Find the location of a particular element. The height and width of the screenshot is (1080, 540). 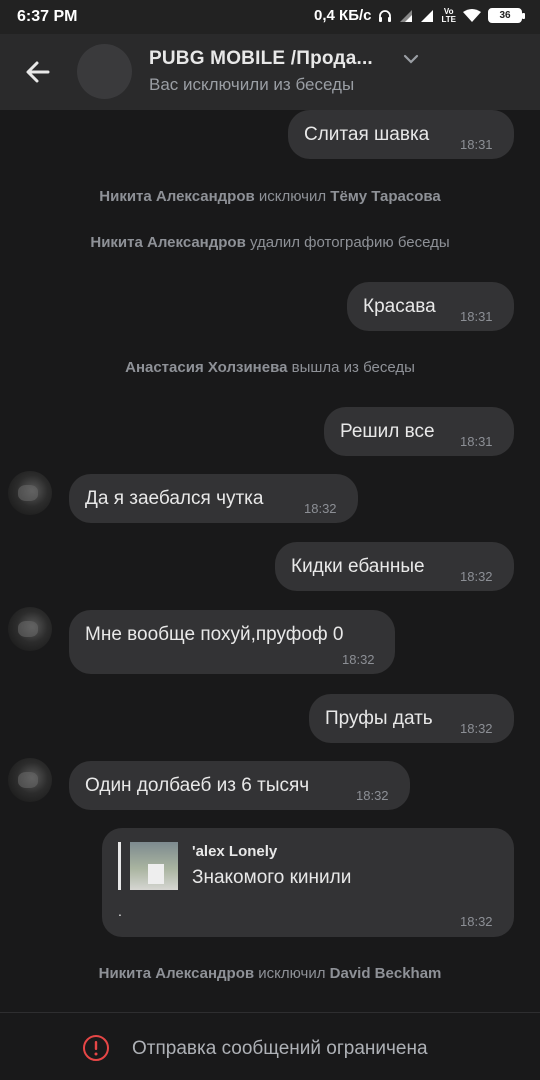

message-bubble-incoming: Мне вообще похуй,пруфоф 0 18:32 is located at coordinates (232, 642).